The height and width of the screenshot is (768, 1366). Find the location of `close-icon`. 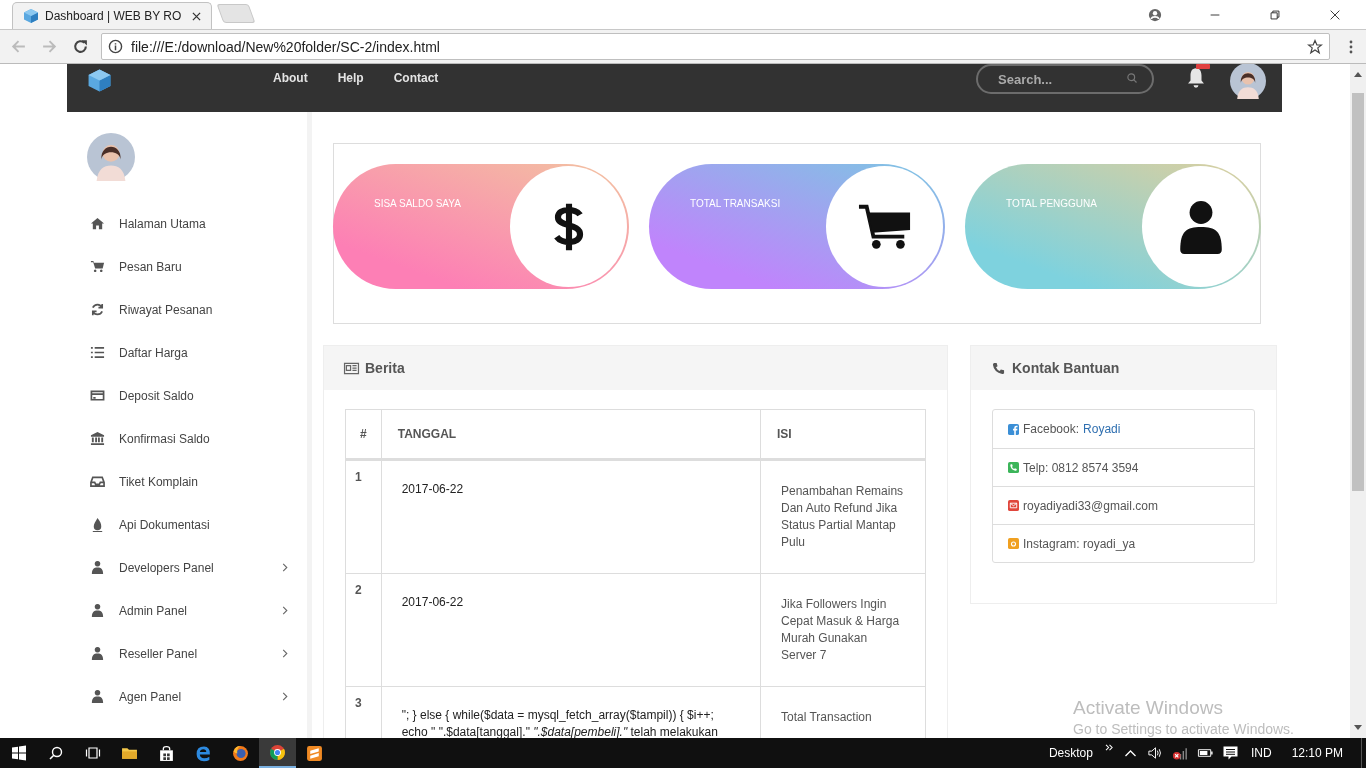

close-icon is located at coordinates (196, 16).